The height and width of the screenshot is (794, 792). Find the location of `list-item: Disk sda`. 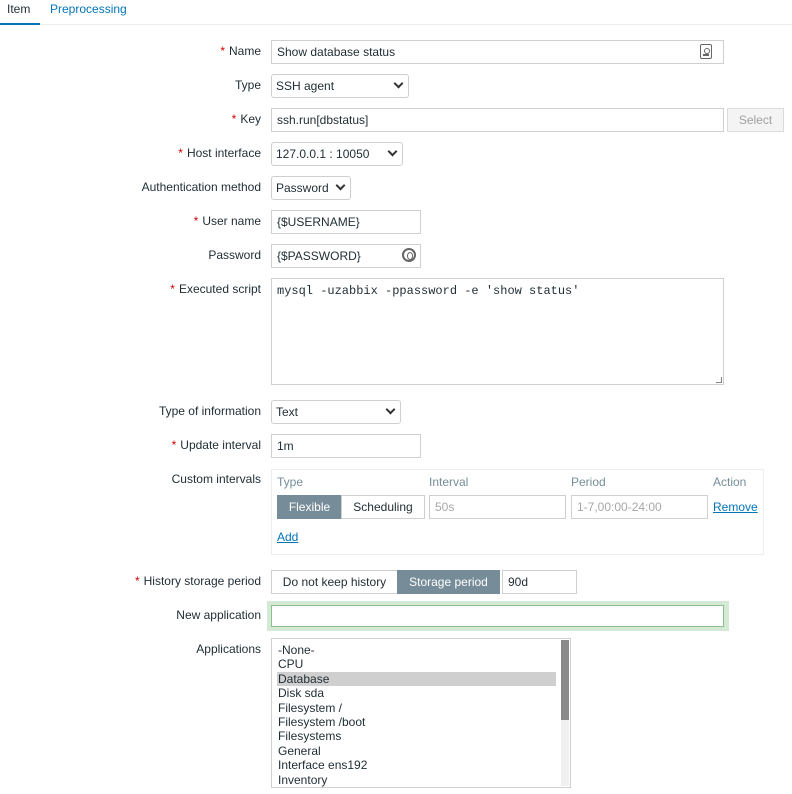

list-item: Disk sda is located at coordinates (416, 693).